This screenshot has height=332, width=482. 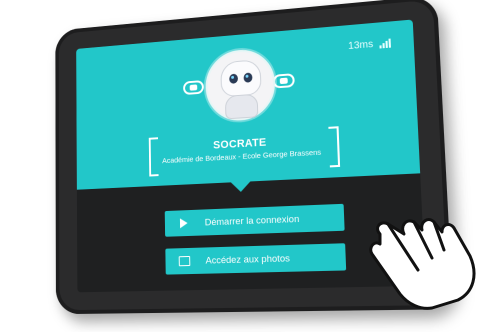 I want to click on start-connection-button: Démarrer la connexion, so click(x=254, y=220).